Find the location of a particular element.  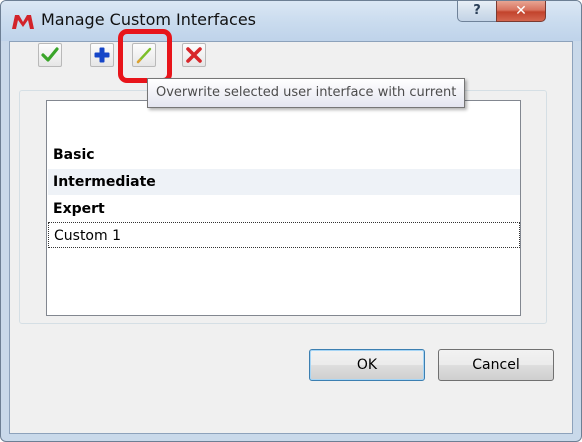

app-logo-icon is located at coordinates (23, 22).